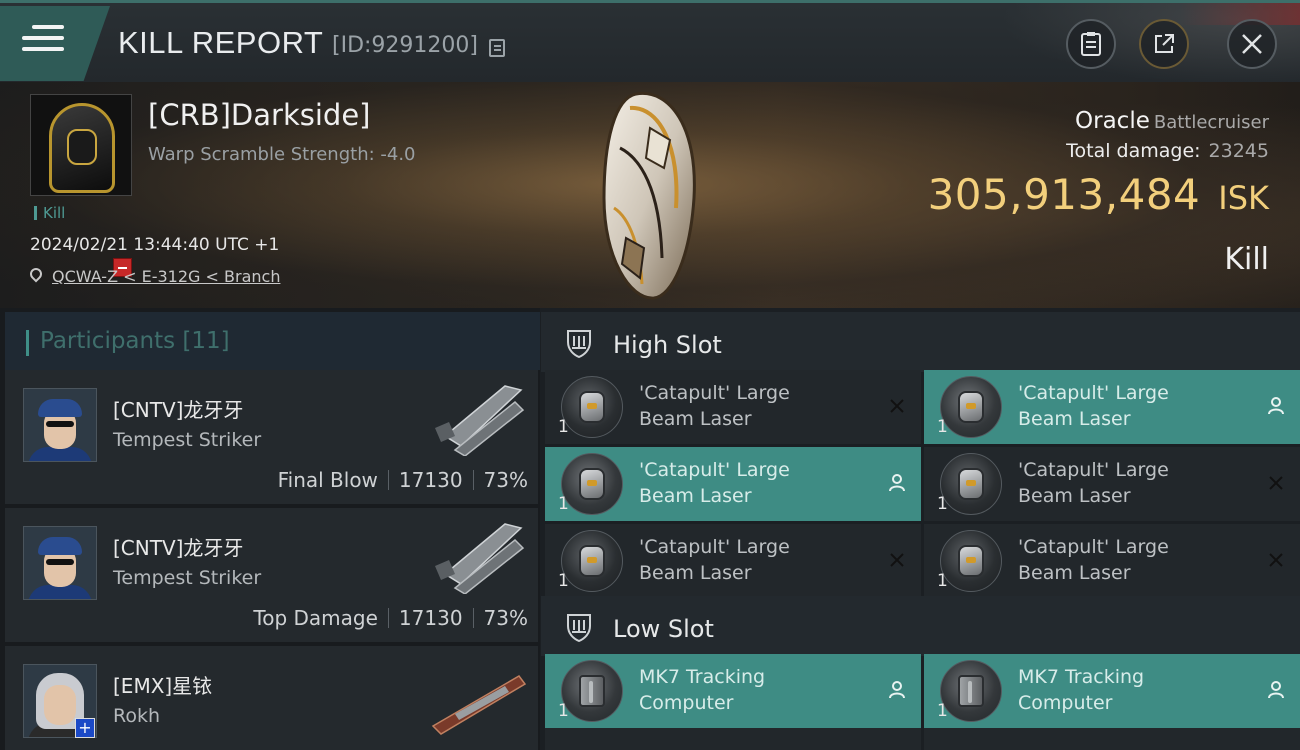 Image resolution: width=1300 pixels, height=750 pixels. I want to click on plus-badge: +, so click(85, 728).